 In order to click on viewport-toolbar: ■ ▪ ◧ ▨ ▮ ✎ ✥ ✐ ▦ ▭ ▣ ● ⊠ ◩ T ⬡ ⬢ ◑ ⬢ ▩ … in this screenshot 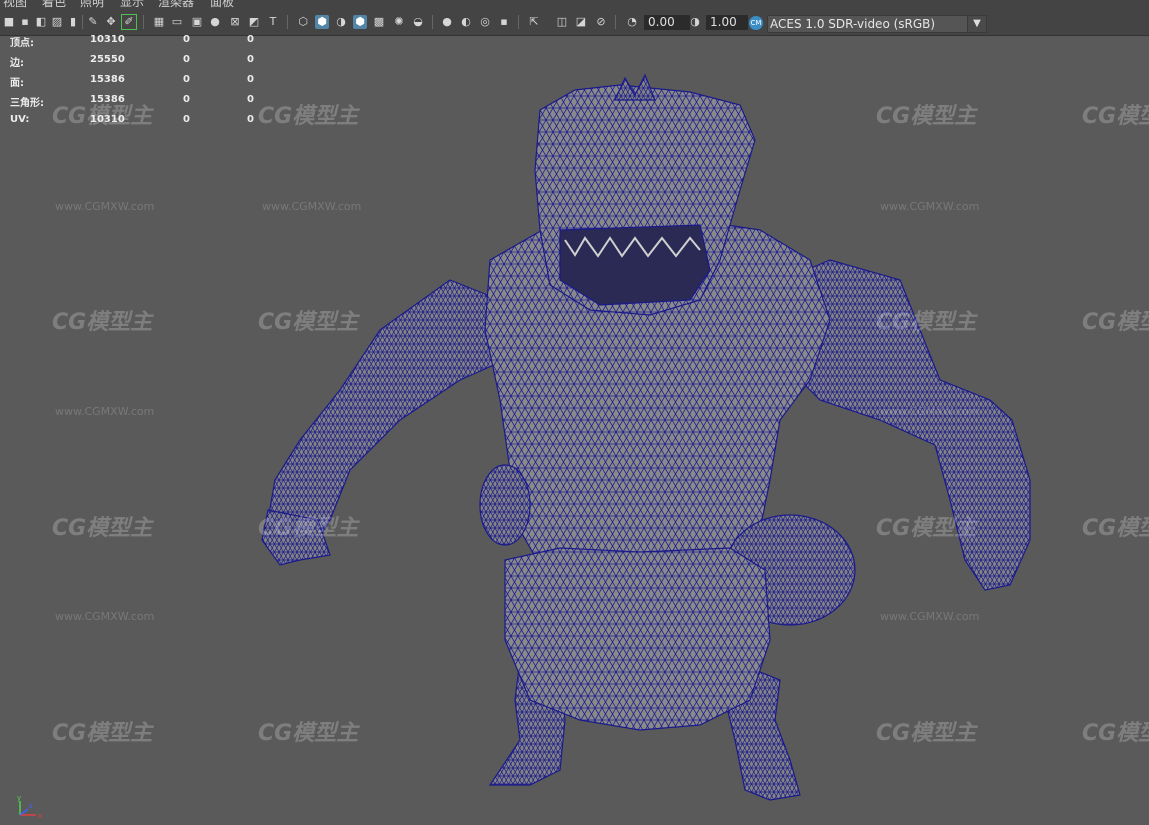, I will do `click(574, 22)`.